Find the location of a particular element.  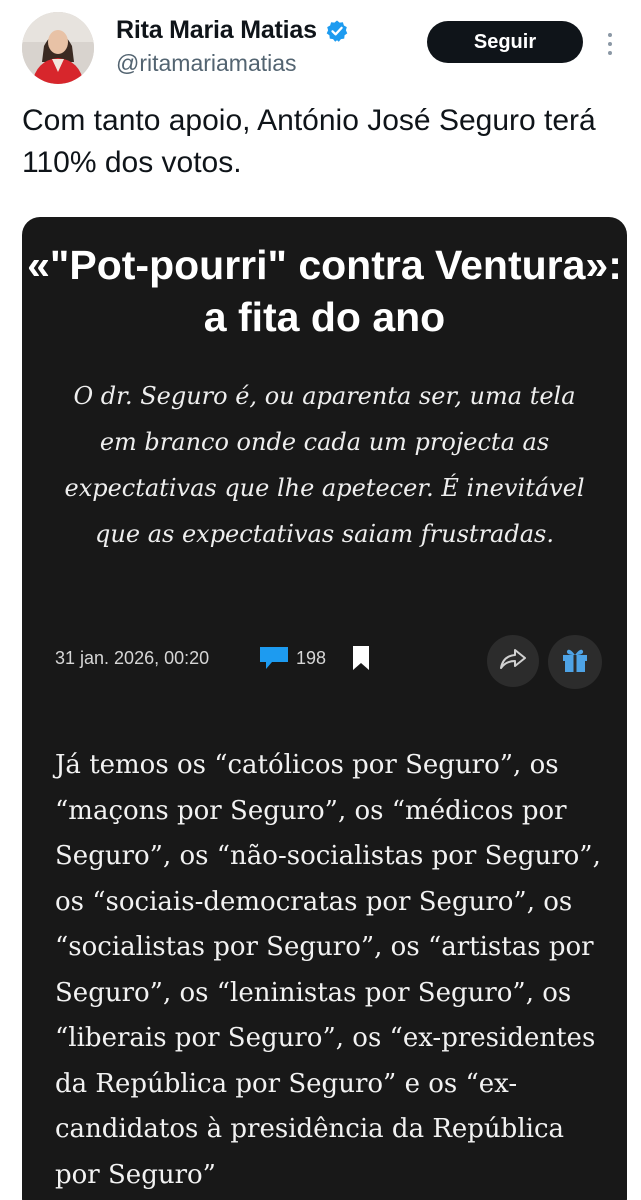

share-icon is located at coordinates (513, 661).